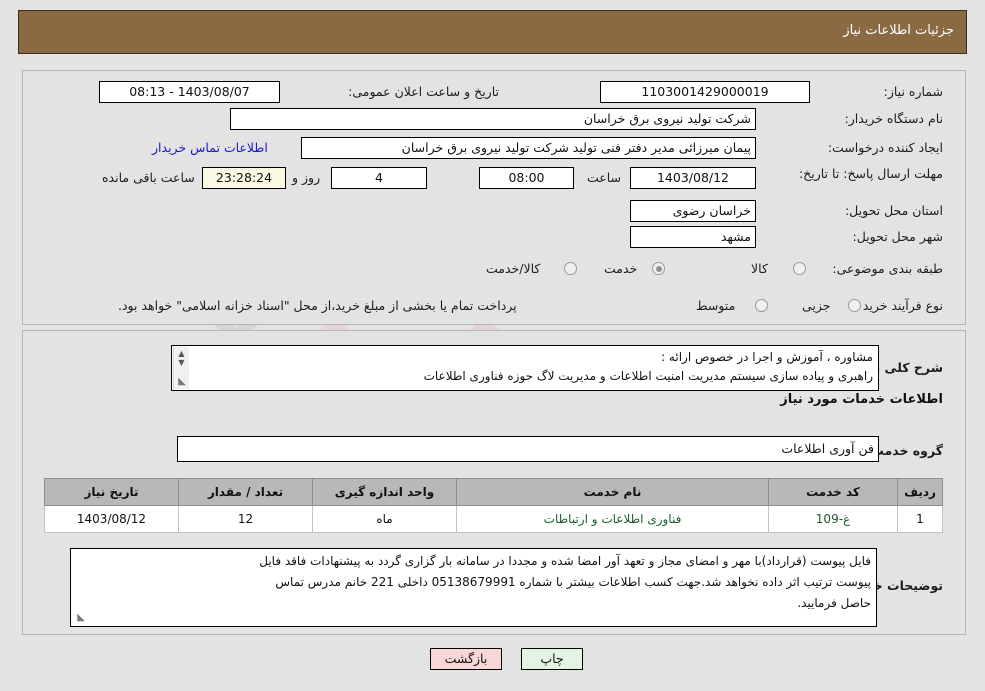 This screenshot has width=985, height=691. Describe the element at coordinates (767, 357) in the screenshot. I see `summary-line-1: مشاوره ، آموزش و اجرا در خصوص ارائه :` at that location.